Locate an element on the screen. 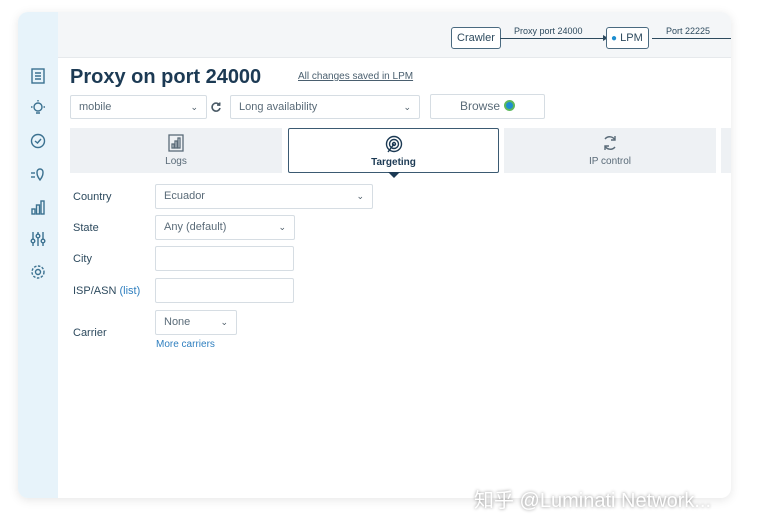 This screenshot has height=526, width=772. port-out-label: Port 22225 is located at coordinates (688, 31).